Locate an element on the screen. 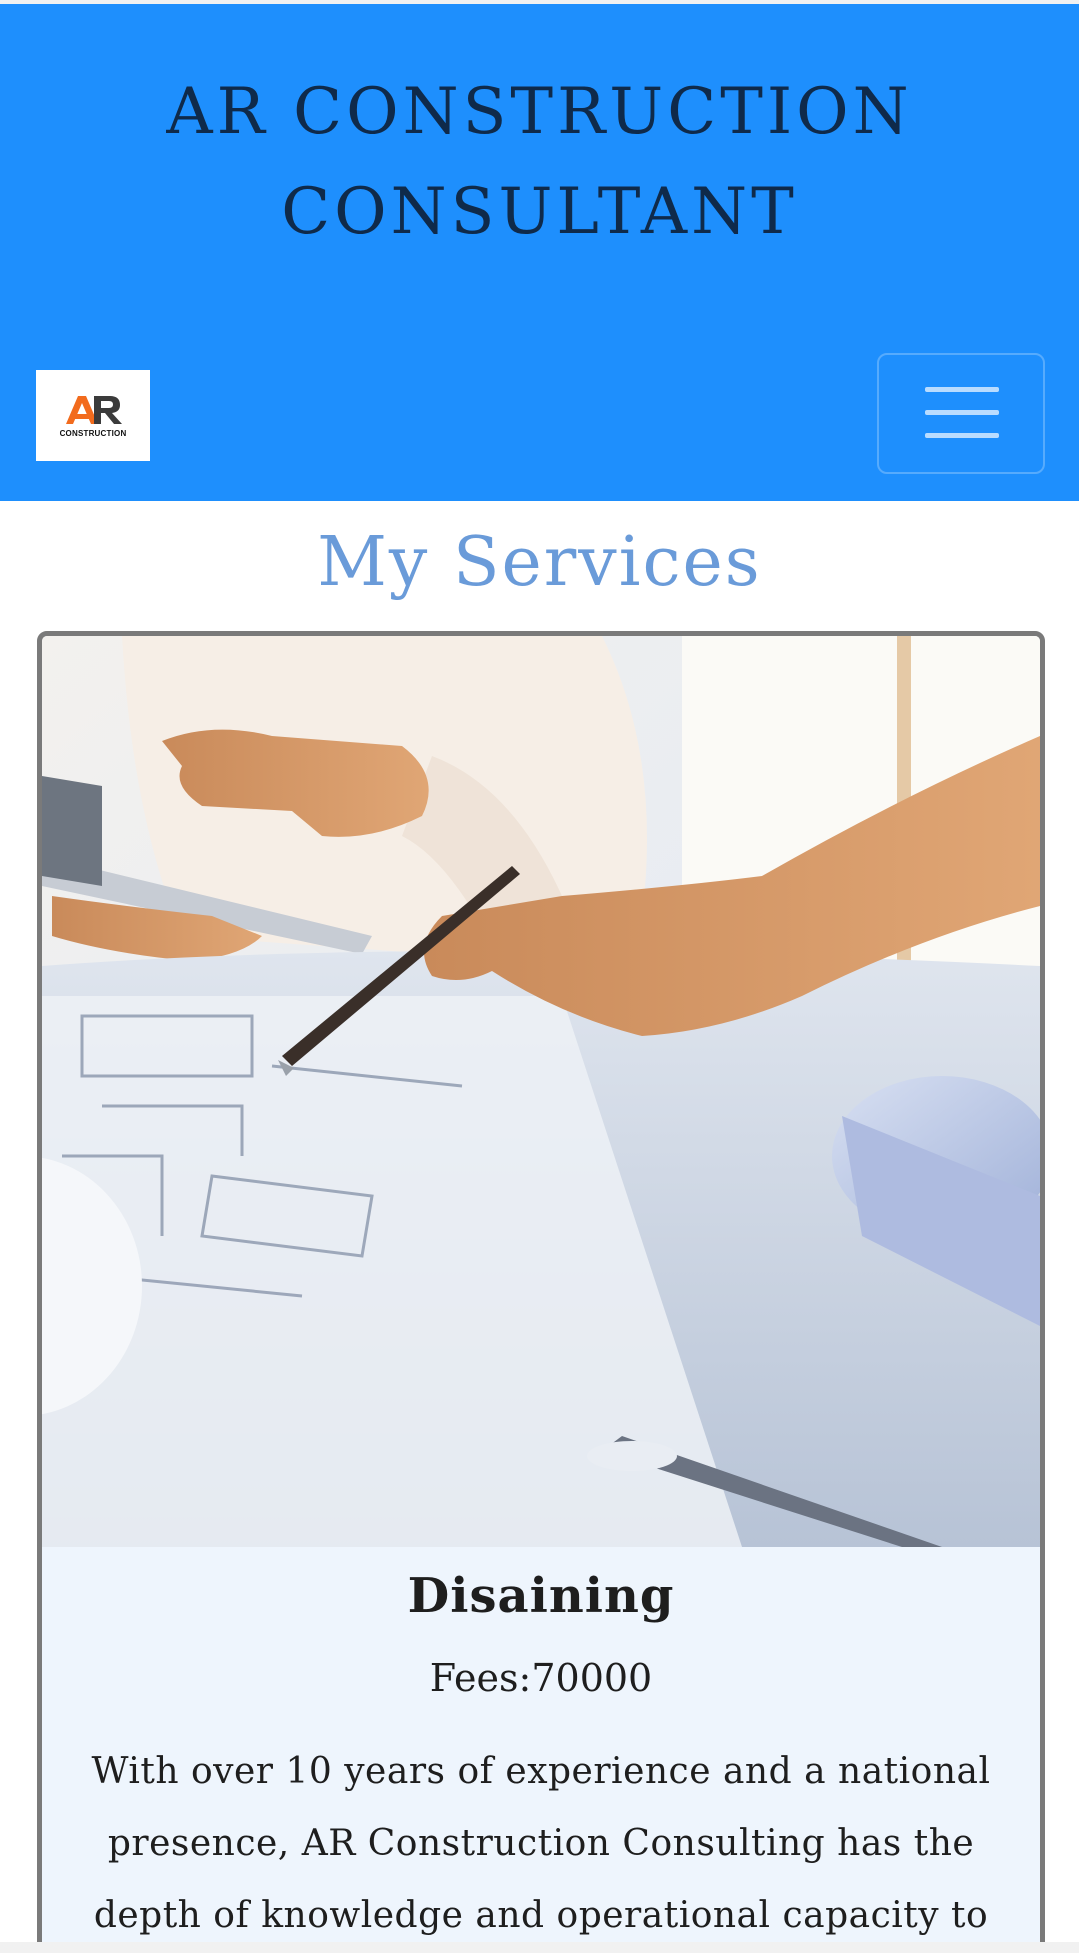  brand-logo: CONSTRUCTION is located at coordinates (93, 415).